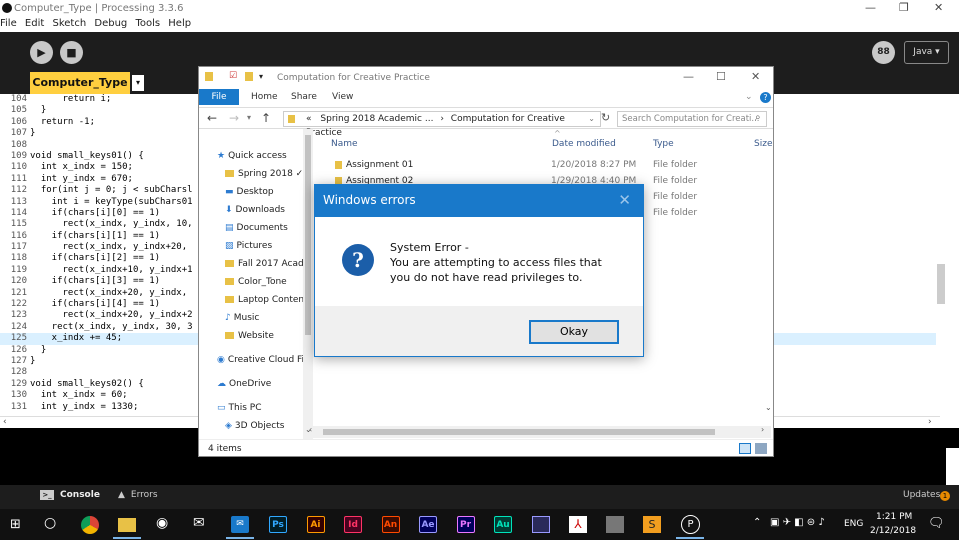 The image size is (959, 540). I want to click on editor-vertical-scrollbar, so click(941, 255).